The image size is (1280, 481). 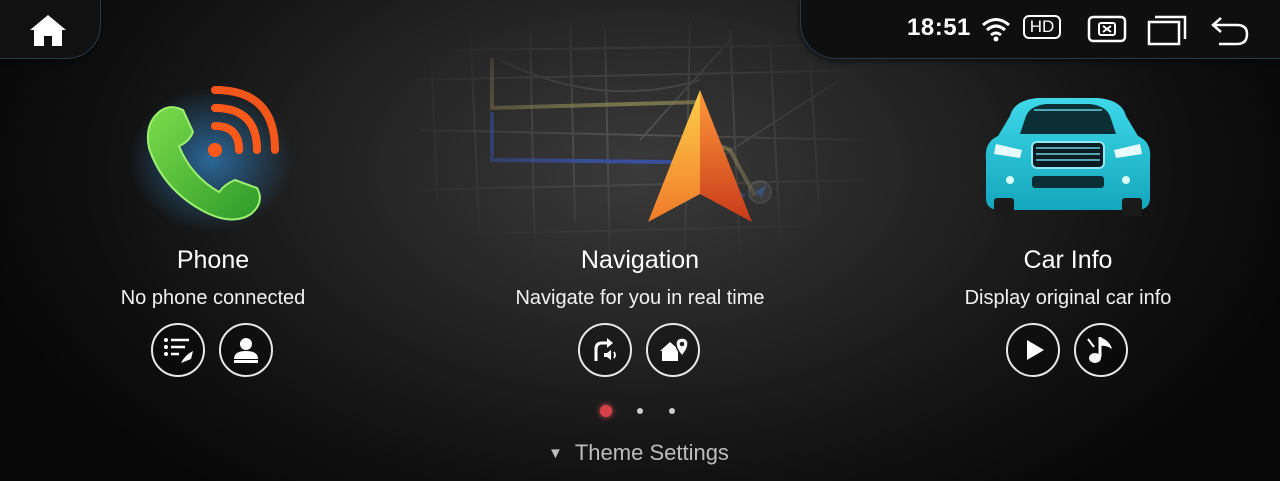 I want to click on home-icon, so click(x=48, y=30).